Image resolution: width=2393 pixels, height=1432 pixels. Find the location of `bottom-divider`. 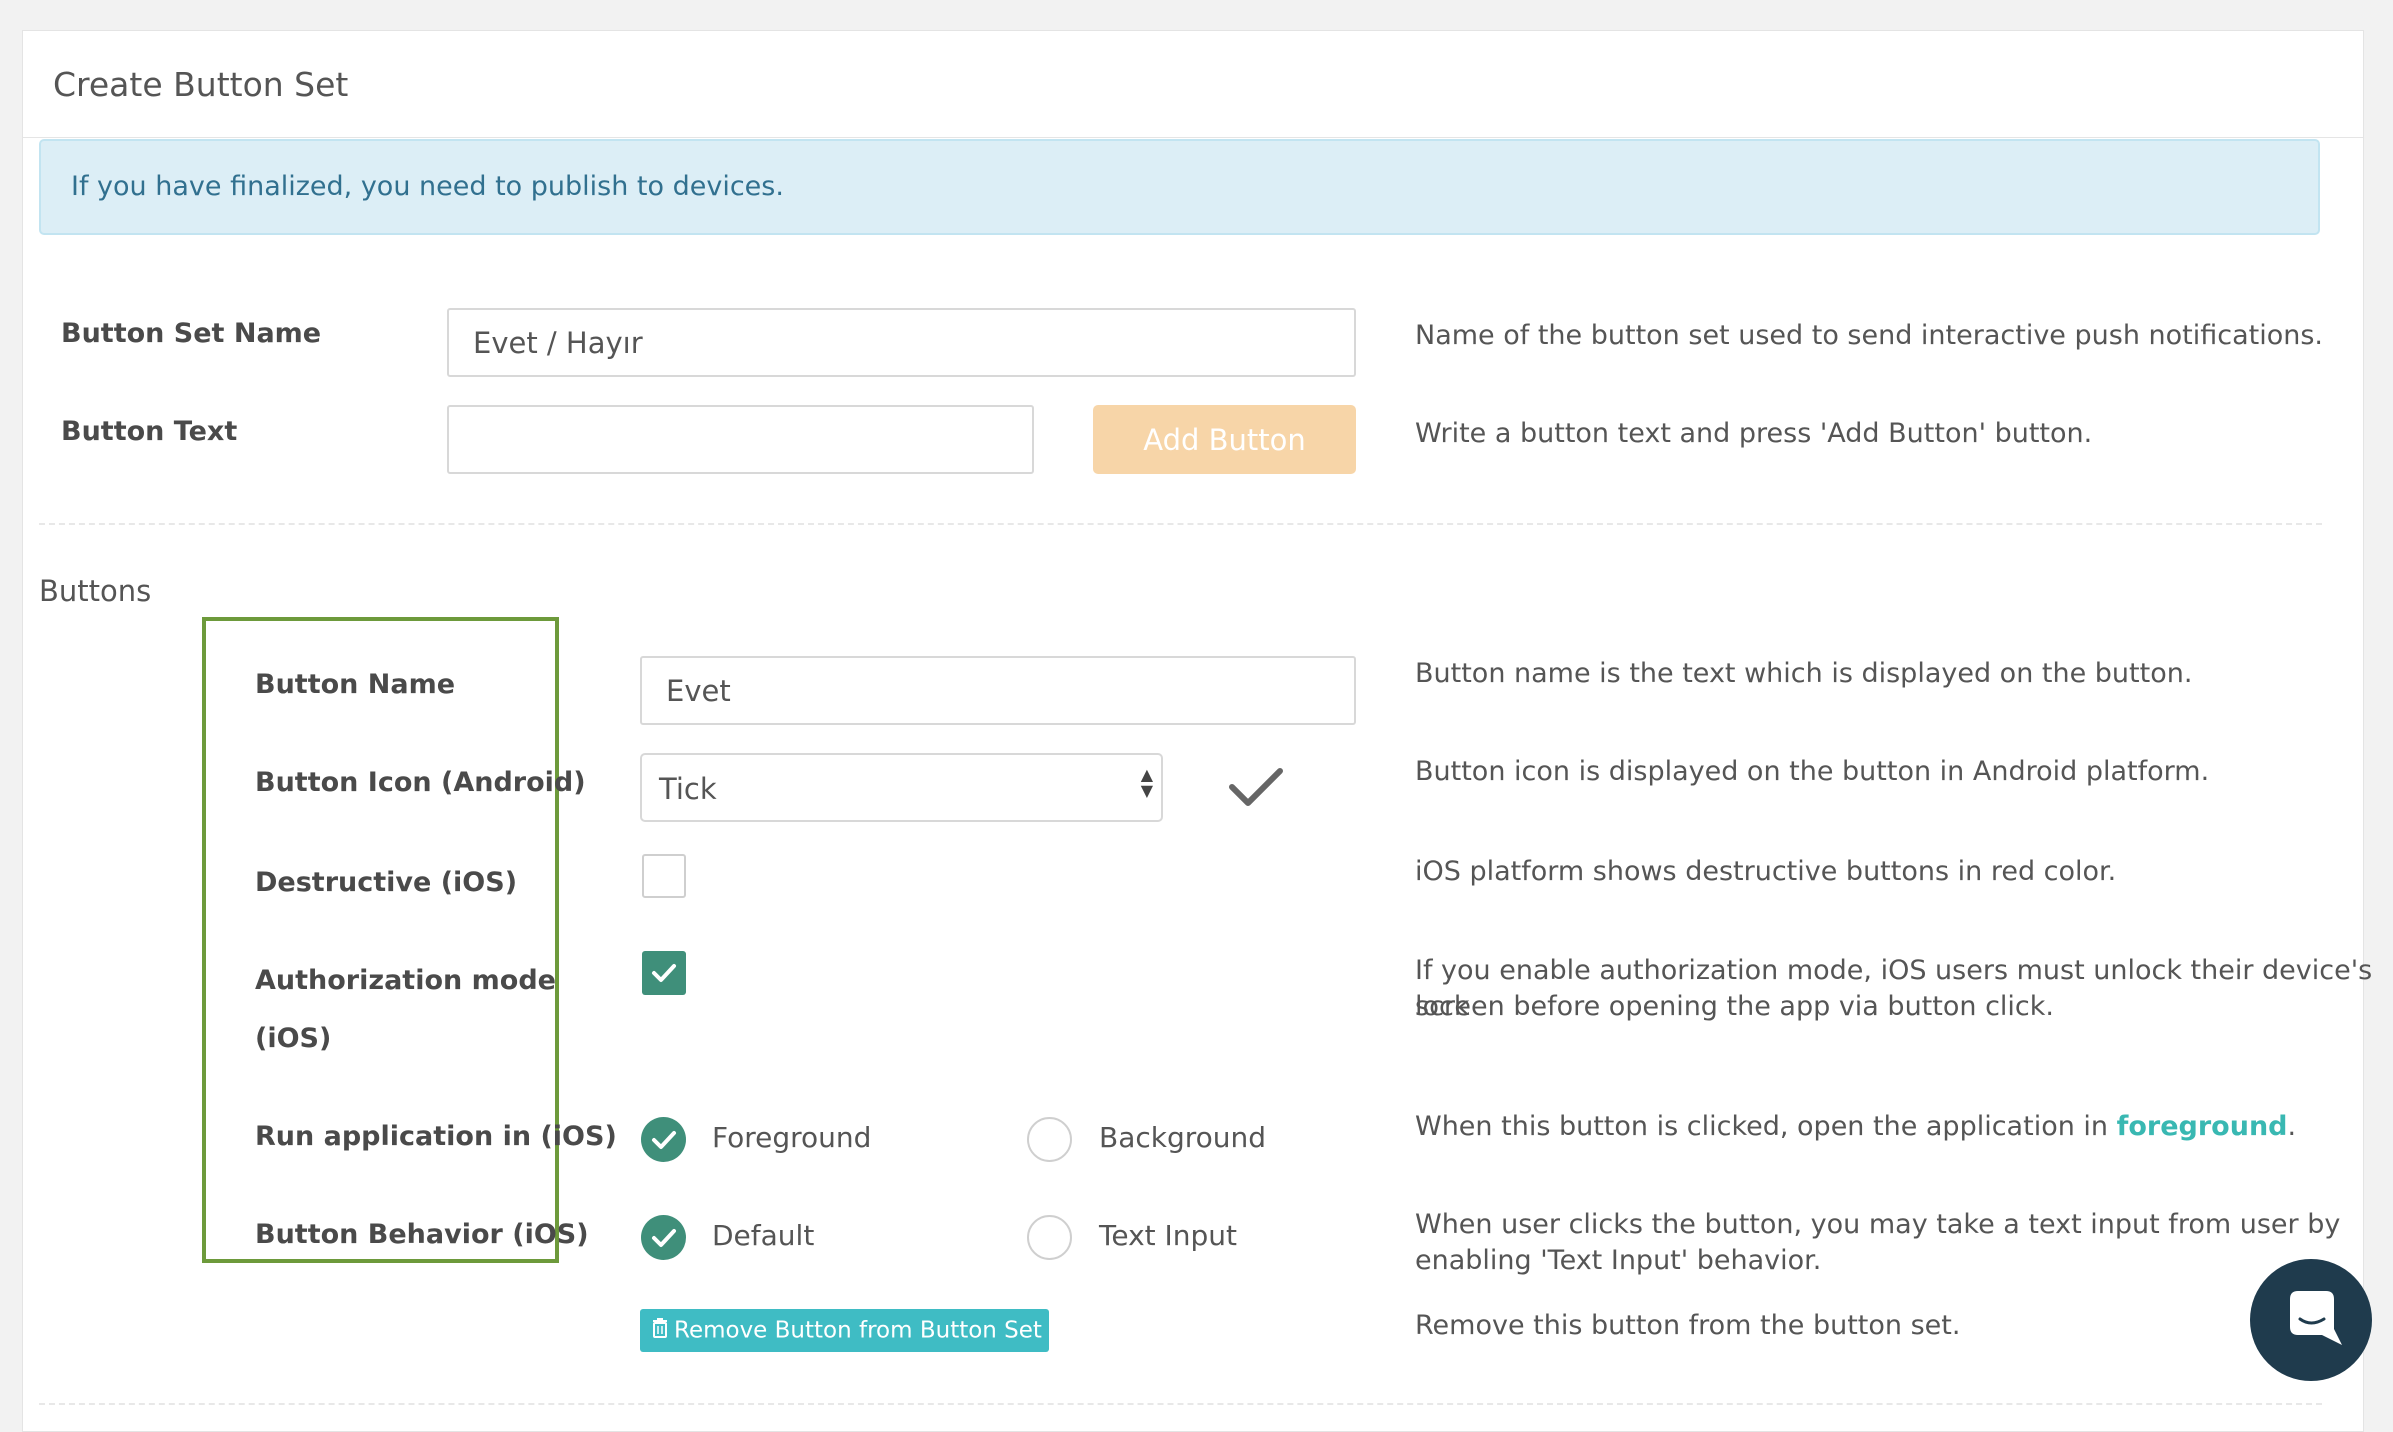

bottom-divider is located at coordinates (1180, 1404).